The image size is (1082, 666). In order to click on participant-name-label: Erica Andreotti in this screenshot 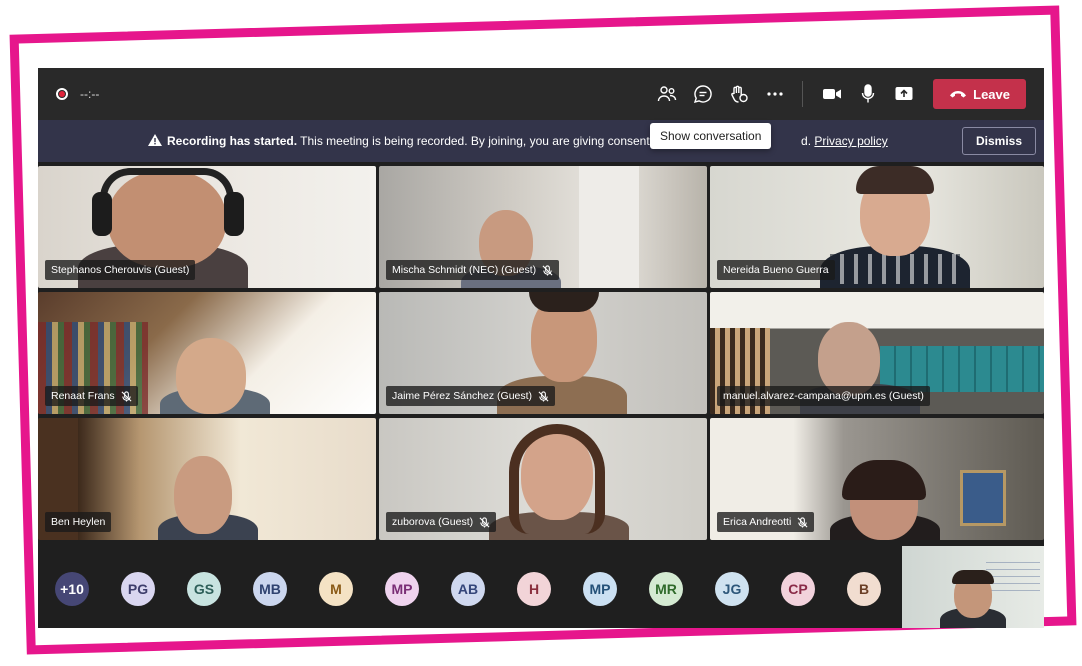, I will do `click(766, 522)`.